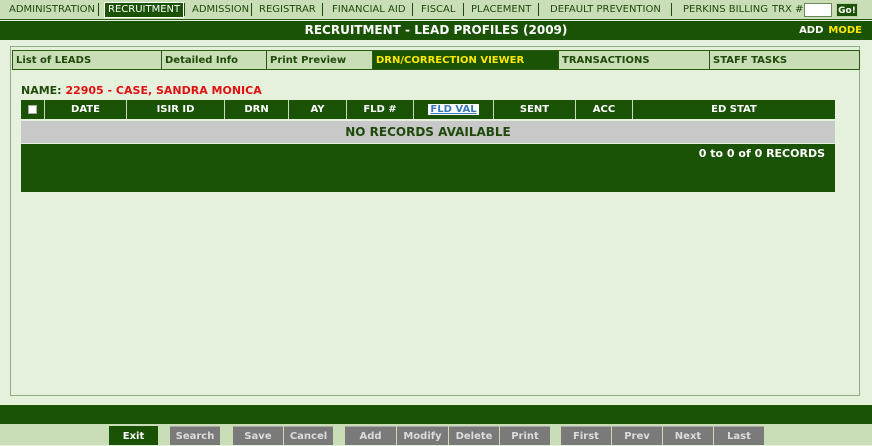  I want to click on mode-indicator: ADD MODE, so click(830, 30).